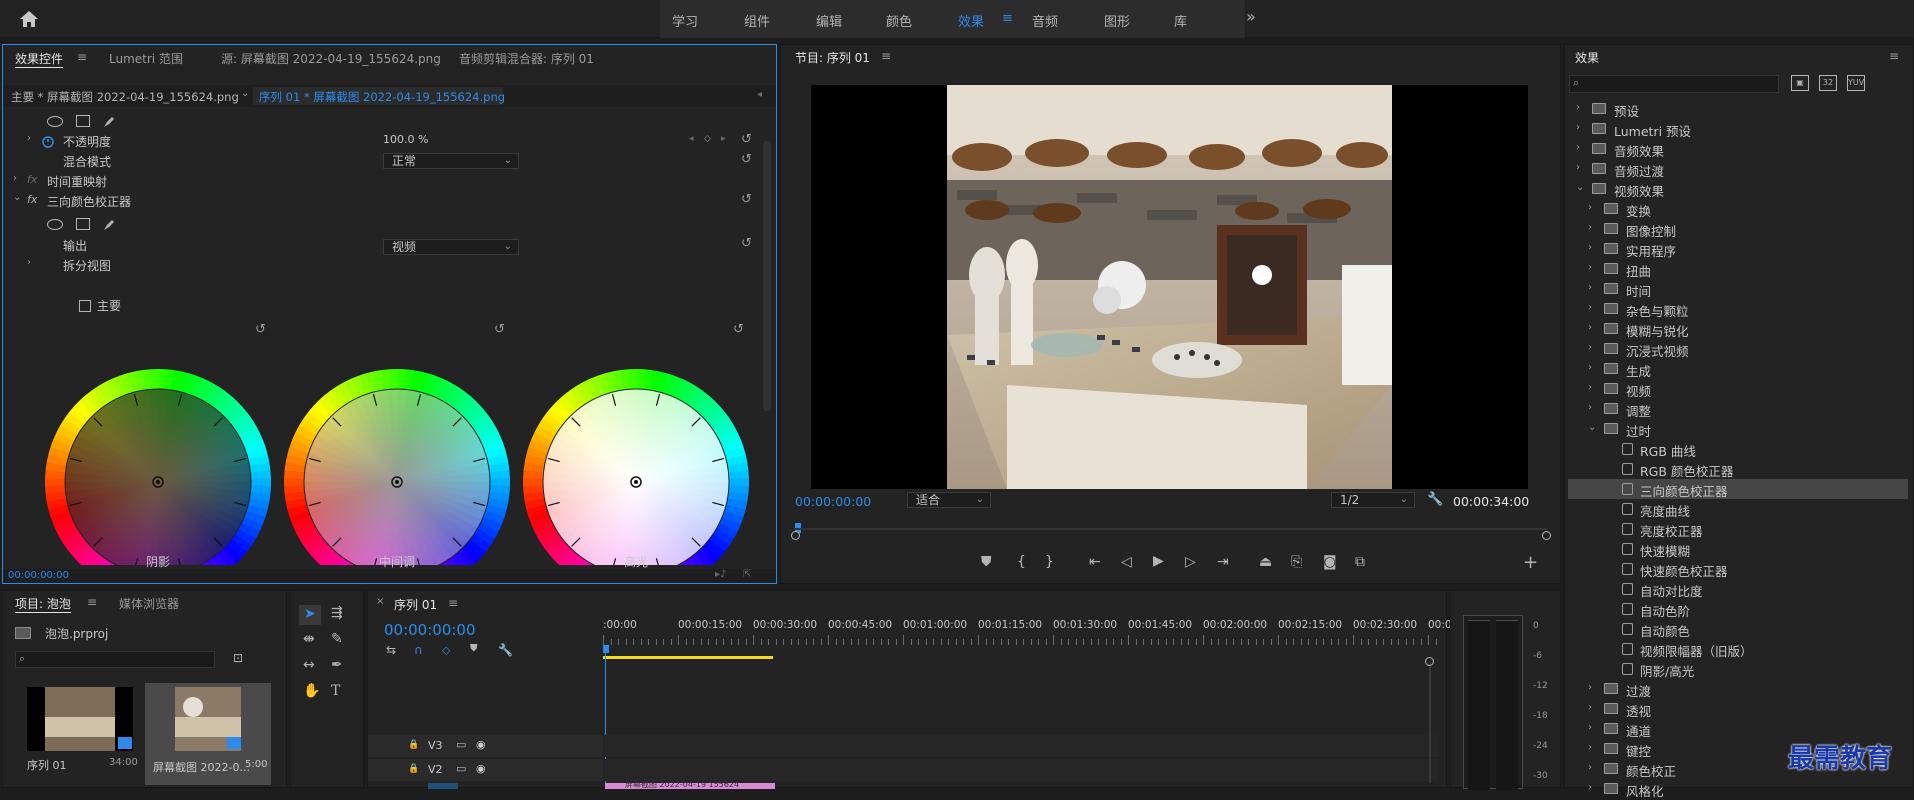 The width and height of the screenshot is (1914, 800). I want to click on work-area-bar, so click(688, 657).